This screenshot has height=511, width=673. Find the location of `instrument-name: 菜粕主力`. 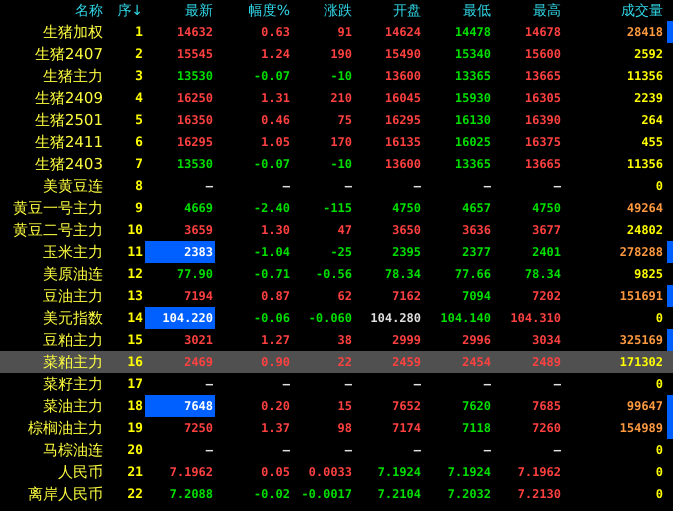

instrument-name: 菜粕主力 is located at coordinates (52, 362).